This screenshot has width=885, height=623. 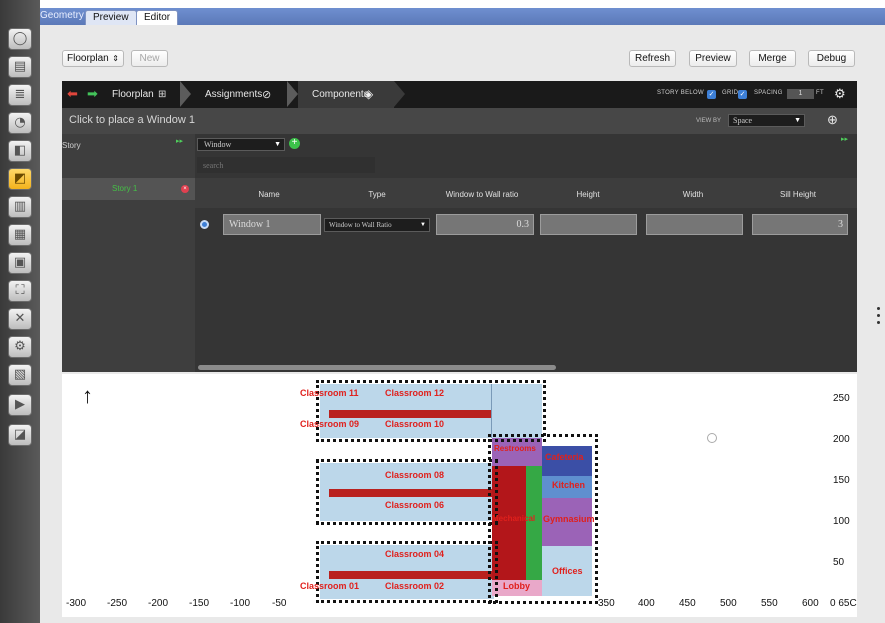 What do you see at coordinates (20, 179) in the screenshot?
I see `geometry-icon: ◩` at bounding box center [20, 179].